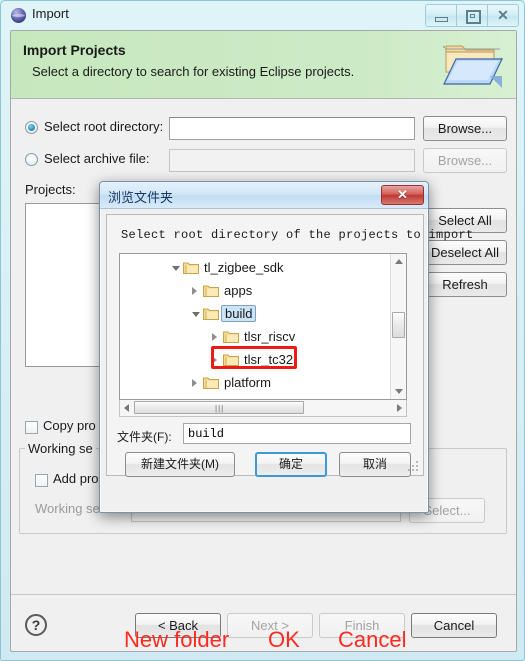  Describe the element at coordinates (284, 639) in the screenshot. I see `annotation-ok: OK` at that location.